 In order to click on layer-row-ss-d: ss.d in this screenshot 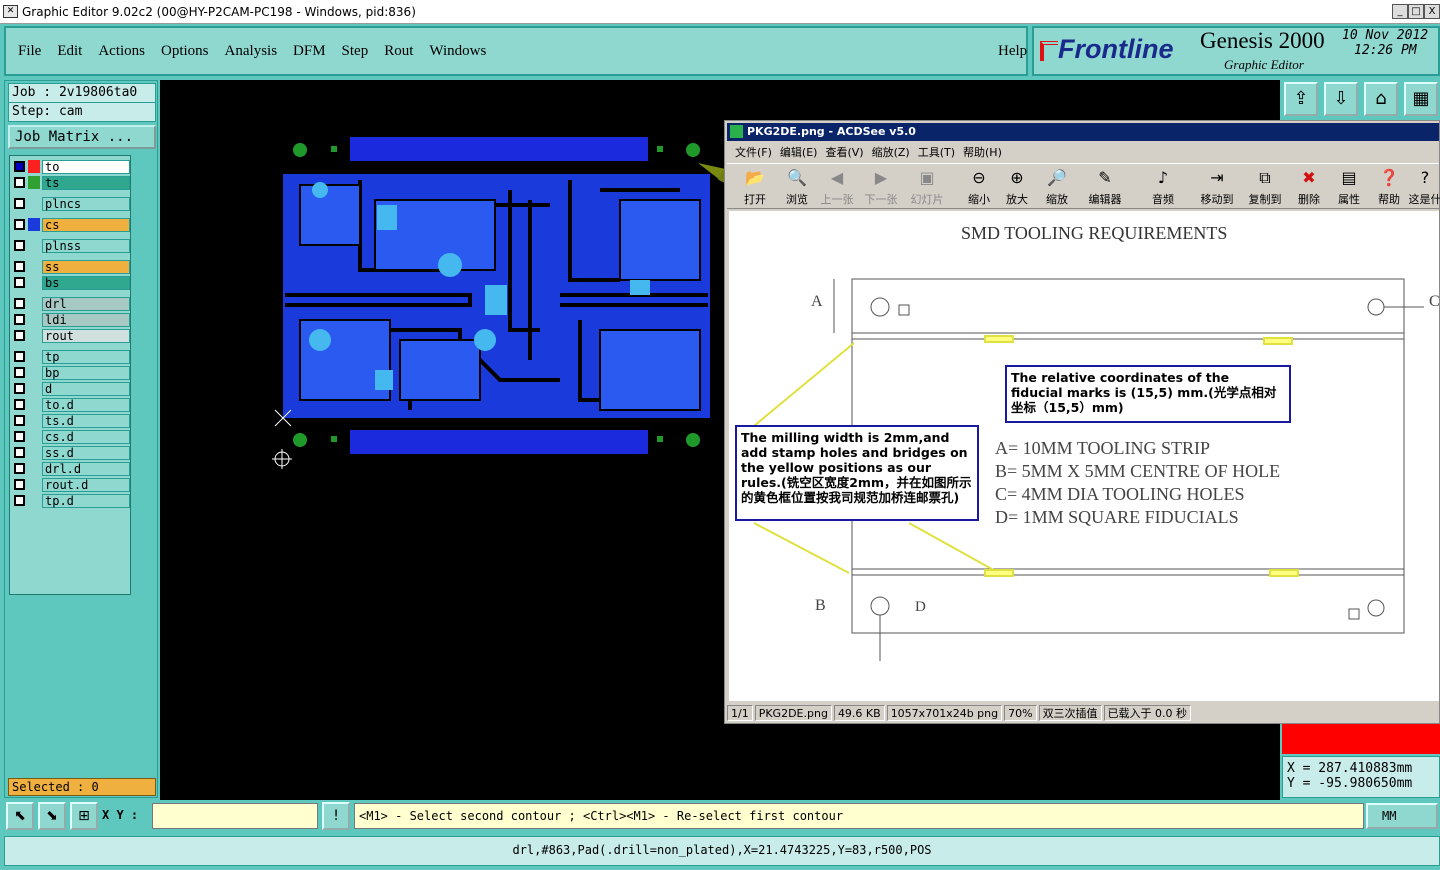, I will do `click(72, 452)`.